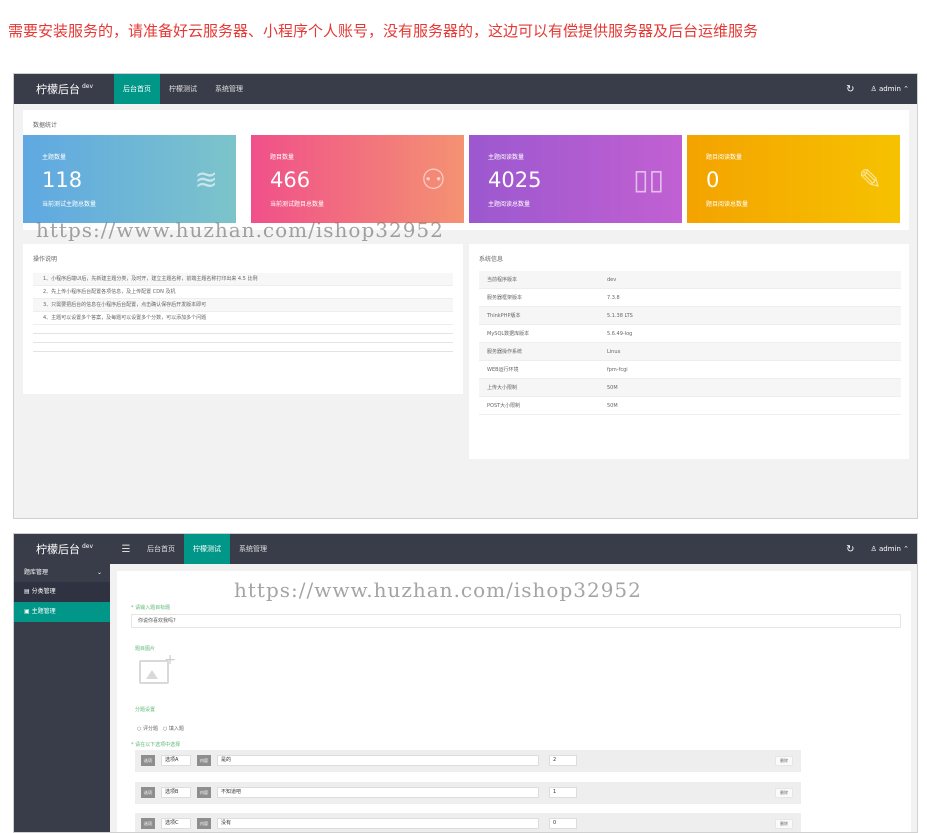  What do you see at coordinates (690, 298) in the screenshot?
I see `table-row: 服务器框架版本 7.3.8` at bounding box center [690, 298].